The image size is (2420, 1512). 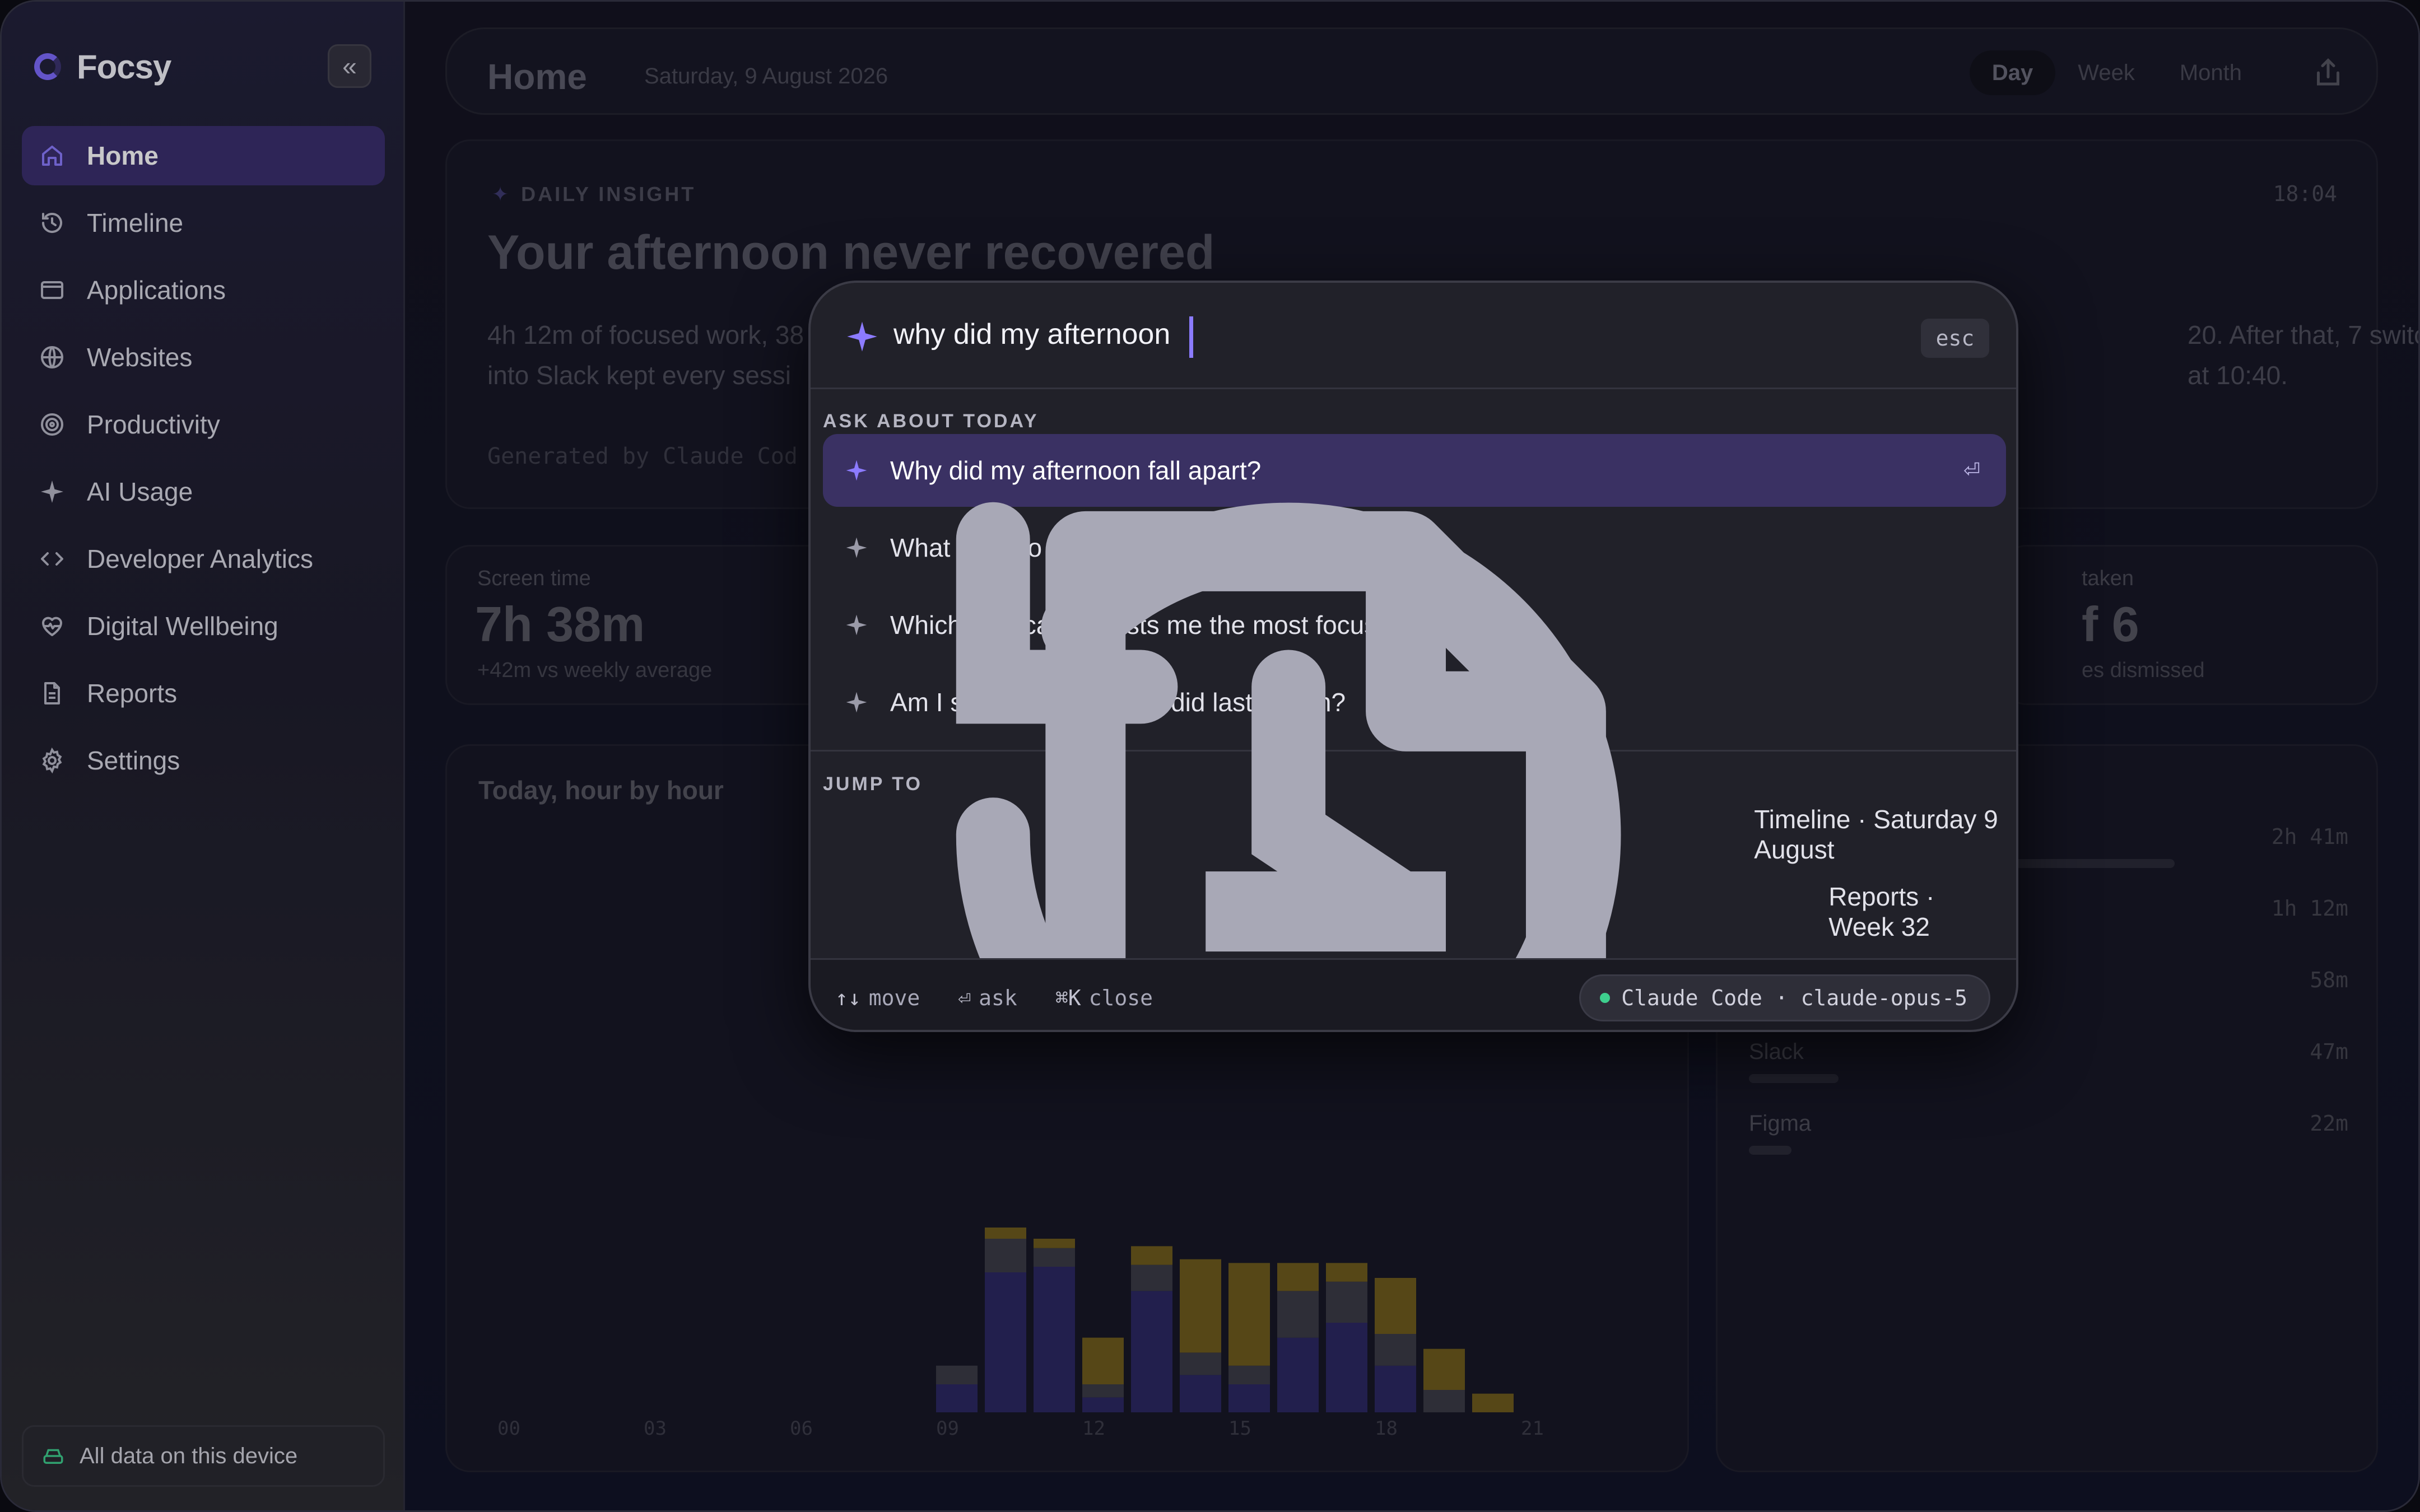 I want to click on model-selector: Claude Code · claude-opus-5, so click(x=1785, y=998).